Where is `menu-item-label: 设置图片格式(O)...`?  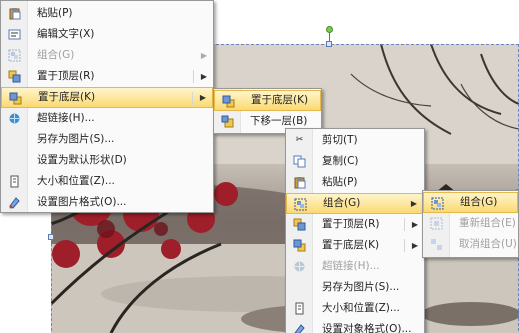
menu-item-label: 设置图片格式(O)... is located at coordinates (82, 202).